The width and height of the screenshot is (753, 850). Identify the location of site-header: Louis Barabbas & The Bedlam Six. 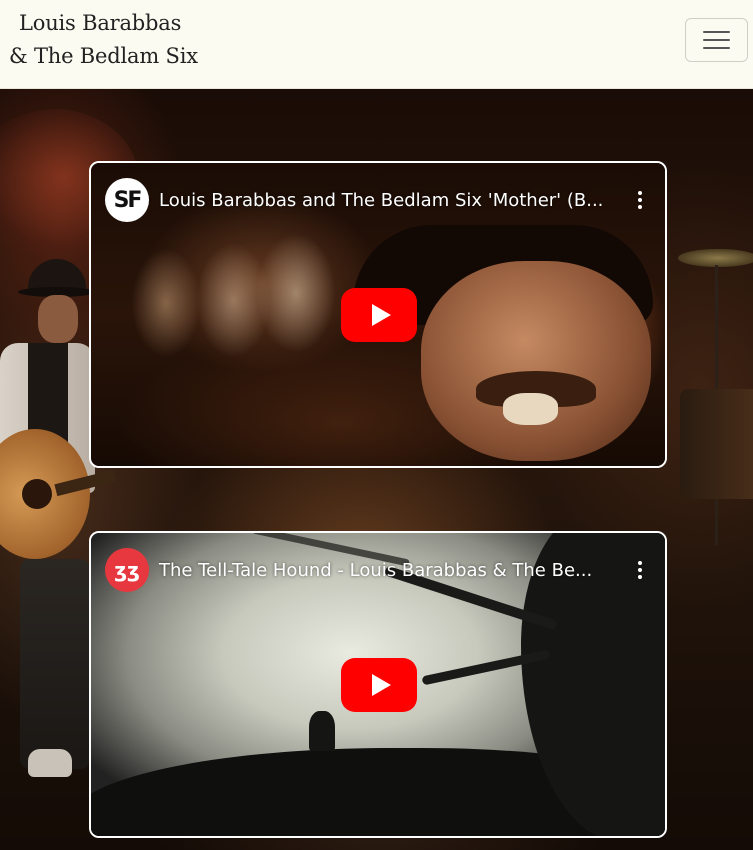
(376, 44).